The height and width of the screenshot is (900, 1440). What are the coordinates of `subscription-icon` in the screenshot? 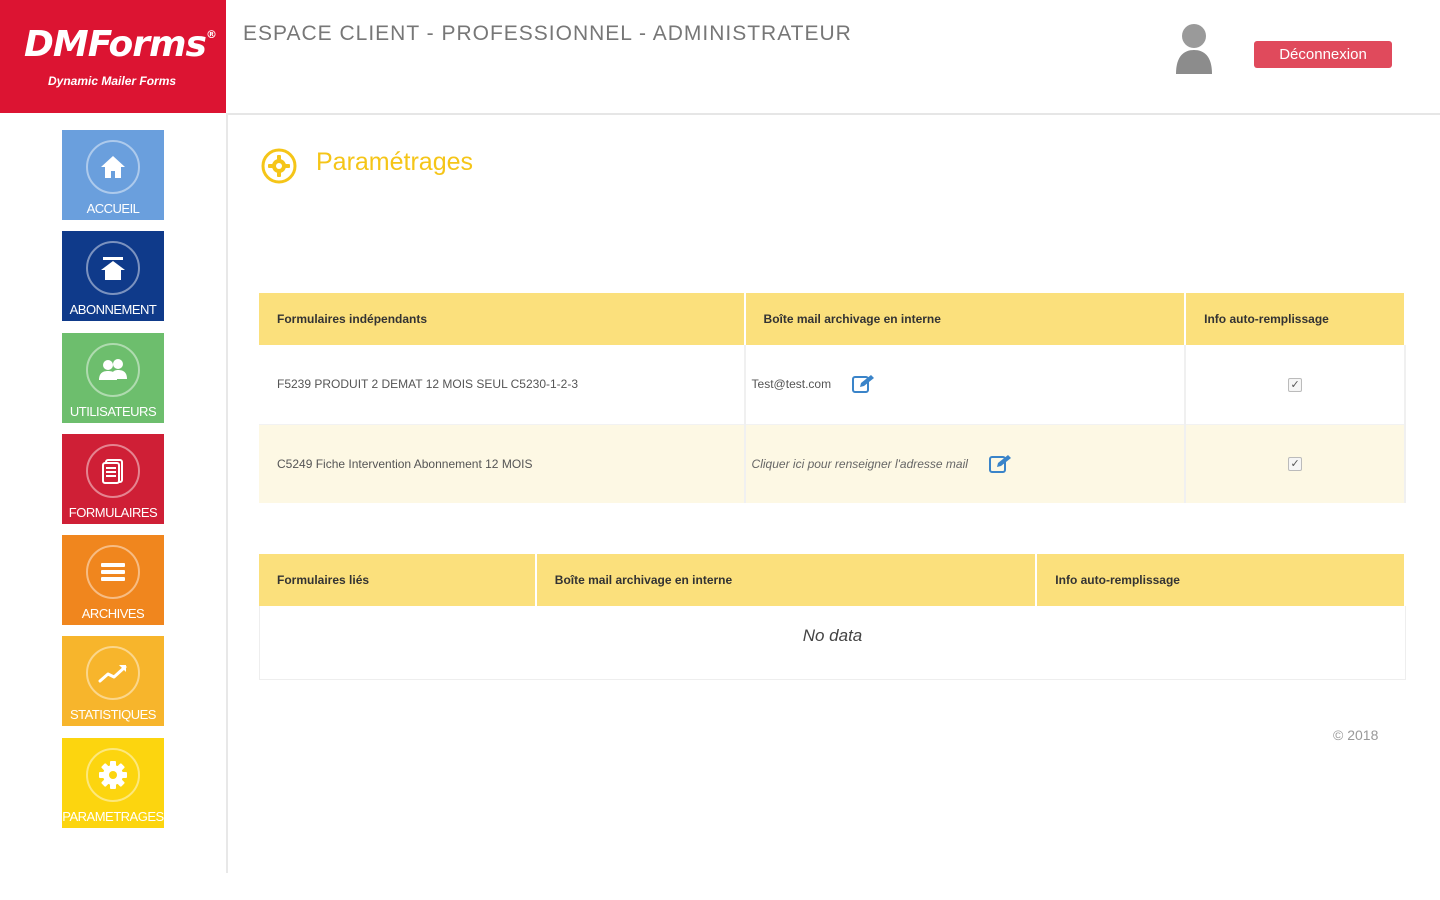 It's located at (113, 268).